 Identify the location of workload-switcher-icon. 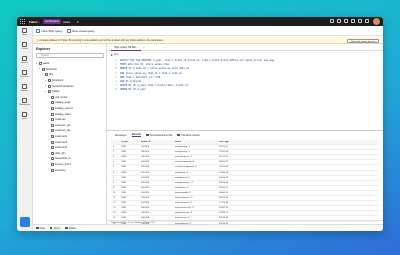
(25, 222).